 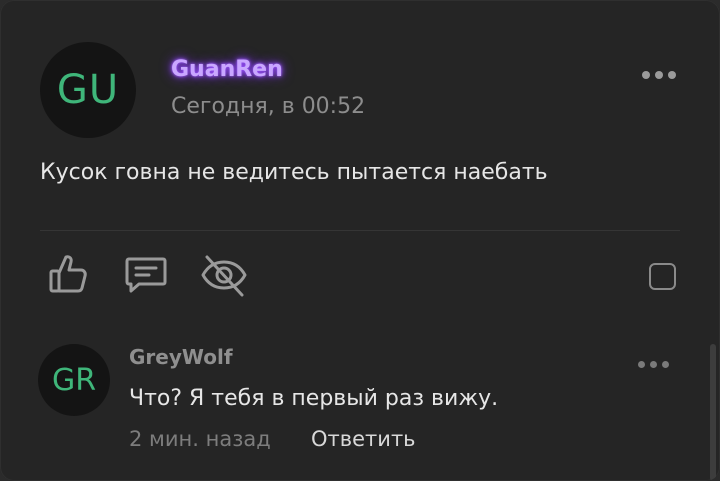 I want to click on reply-avatar-initials: GR, so click(x=74, y=380).